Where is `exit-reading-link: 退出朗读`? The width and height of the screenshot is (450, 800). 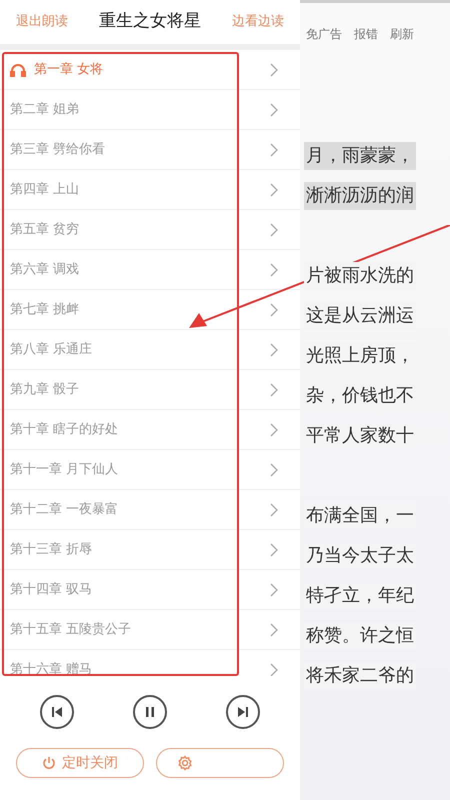
exit-reading-link: 退出朗读 is located at coordinates (42, 22).